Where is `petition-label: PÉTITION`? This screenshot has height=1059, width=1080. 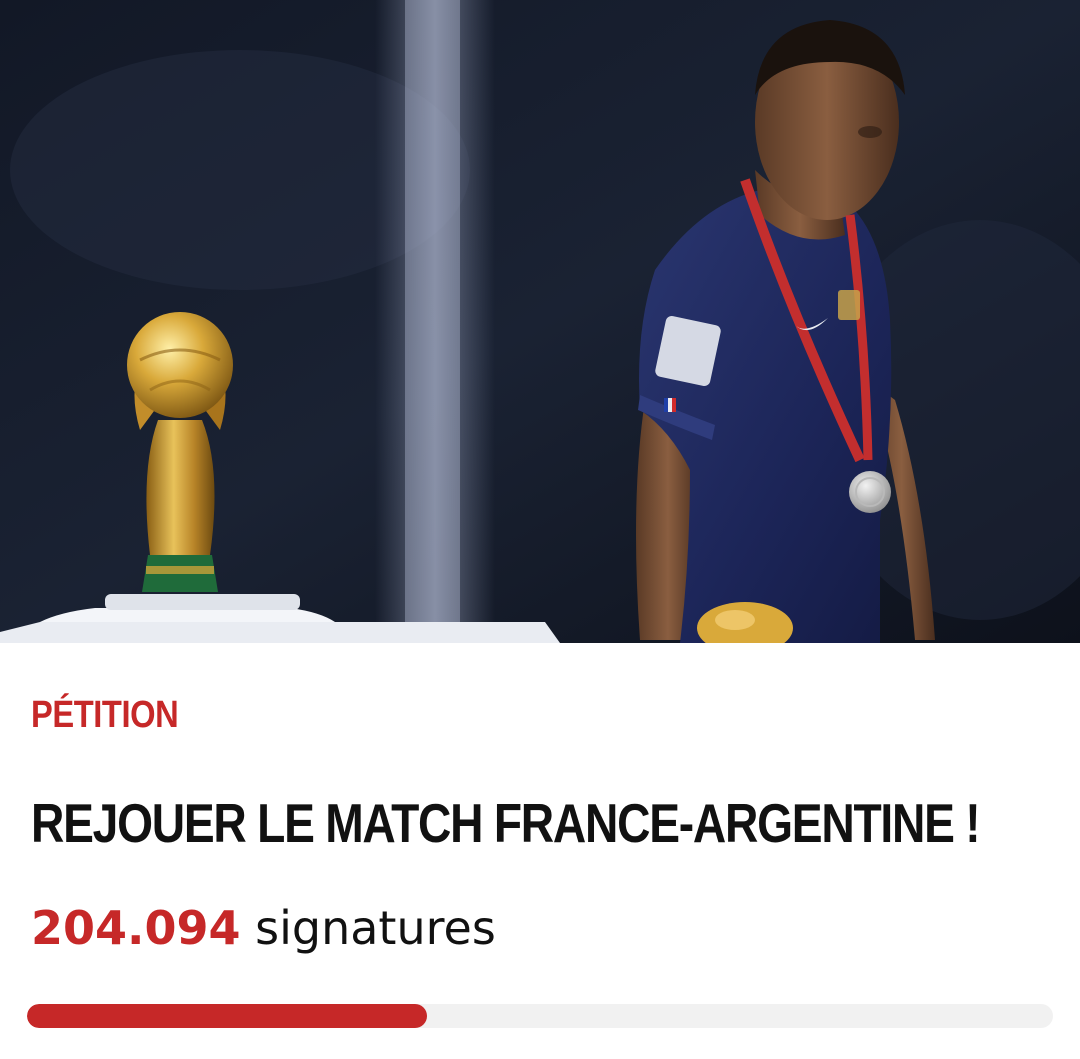
petition-label: PÉTITION is located at coordinates (105, 715).